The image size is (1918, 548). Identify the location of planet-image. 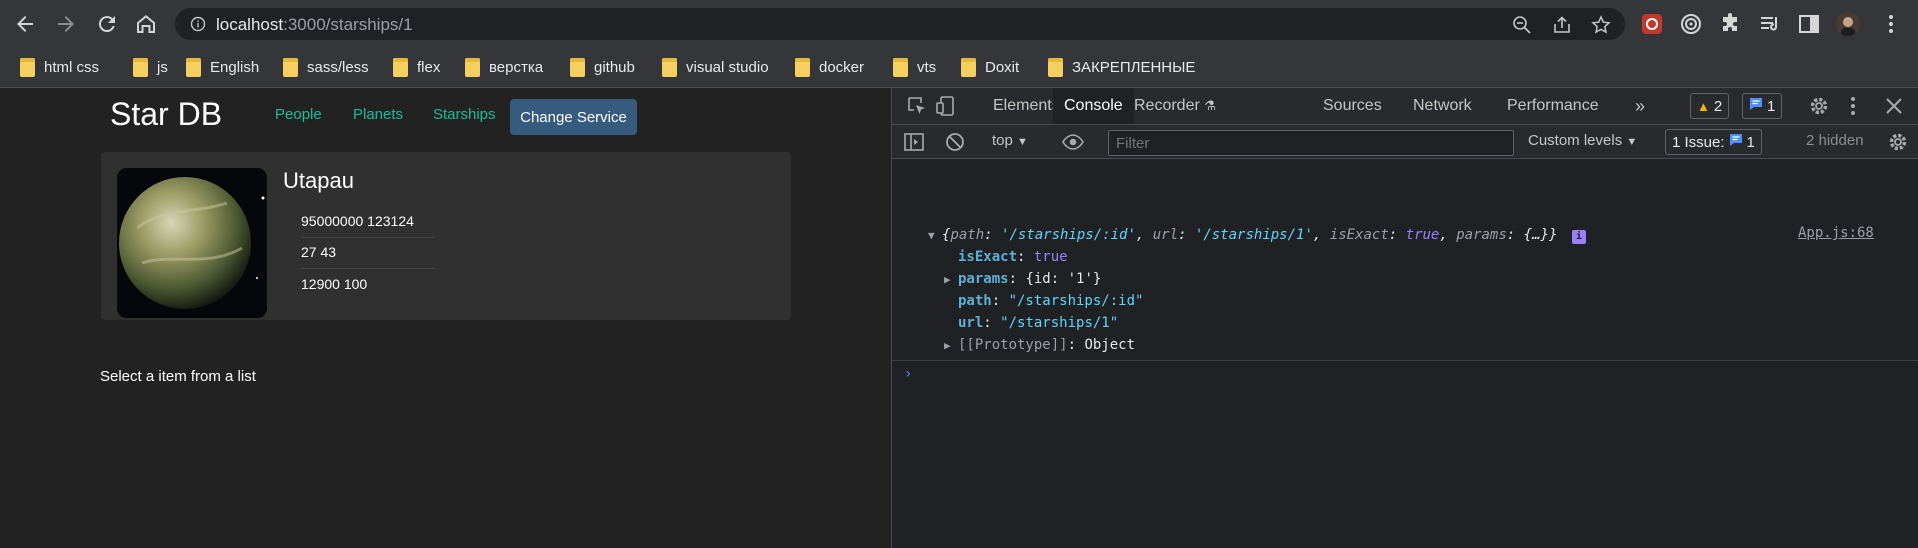
(192, 243).